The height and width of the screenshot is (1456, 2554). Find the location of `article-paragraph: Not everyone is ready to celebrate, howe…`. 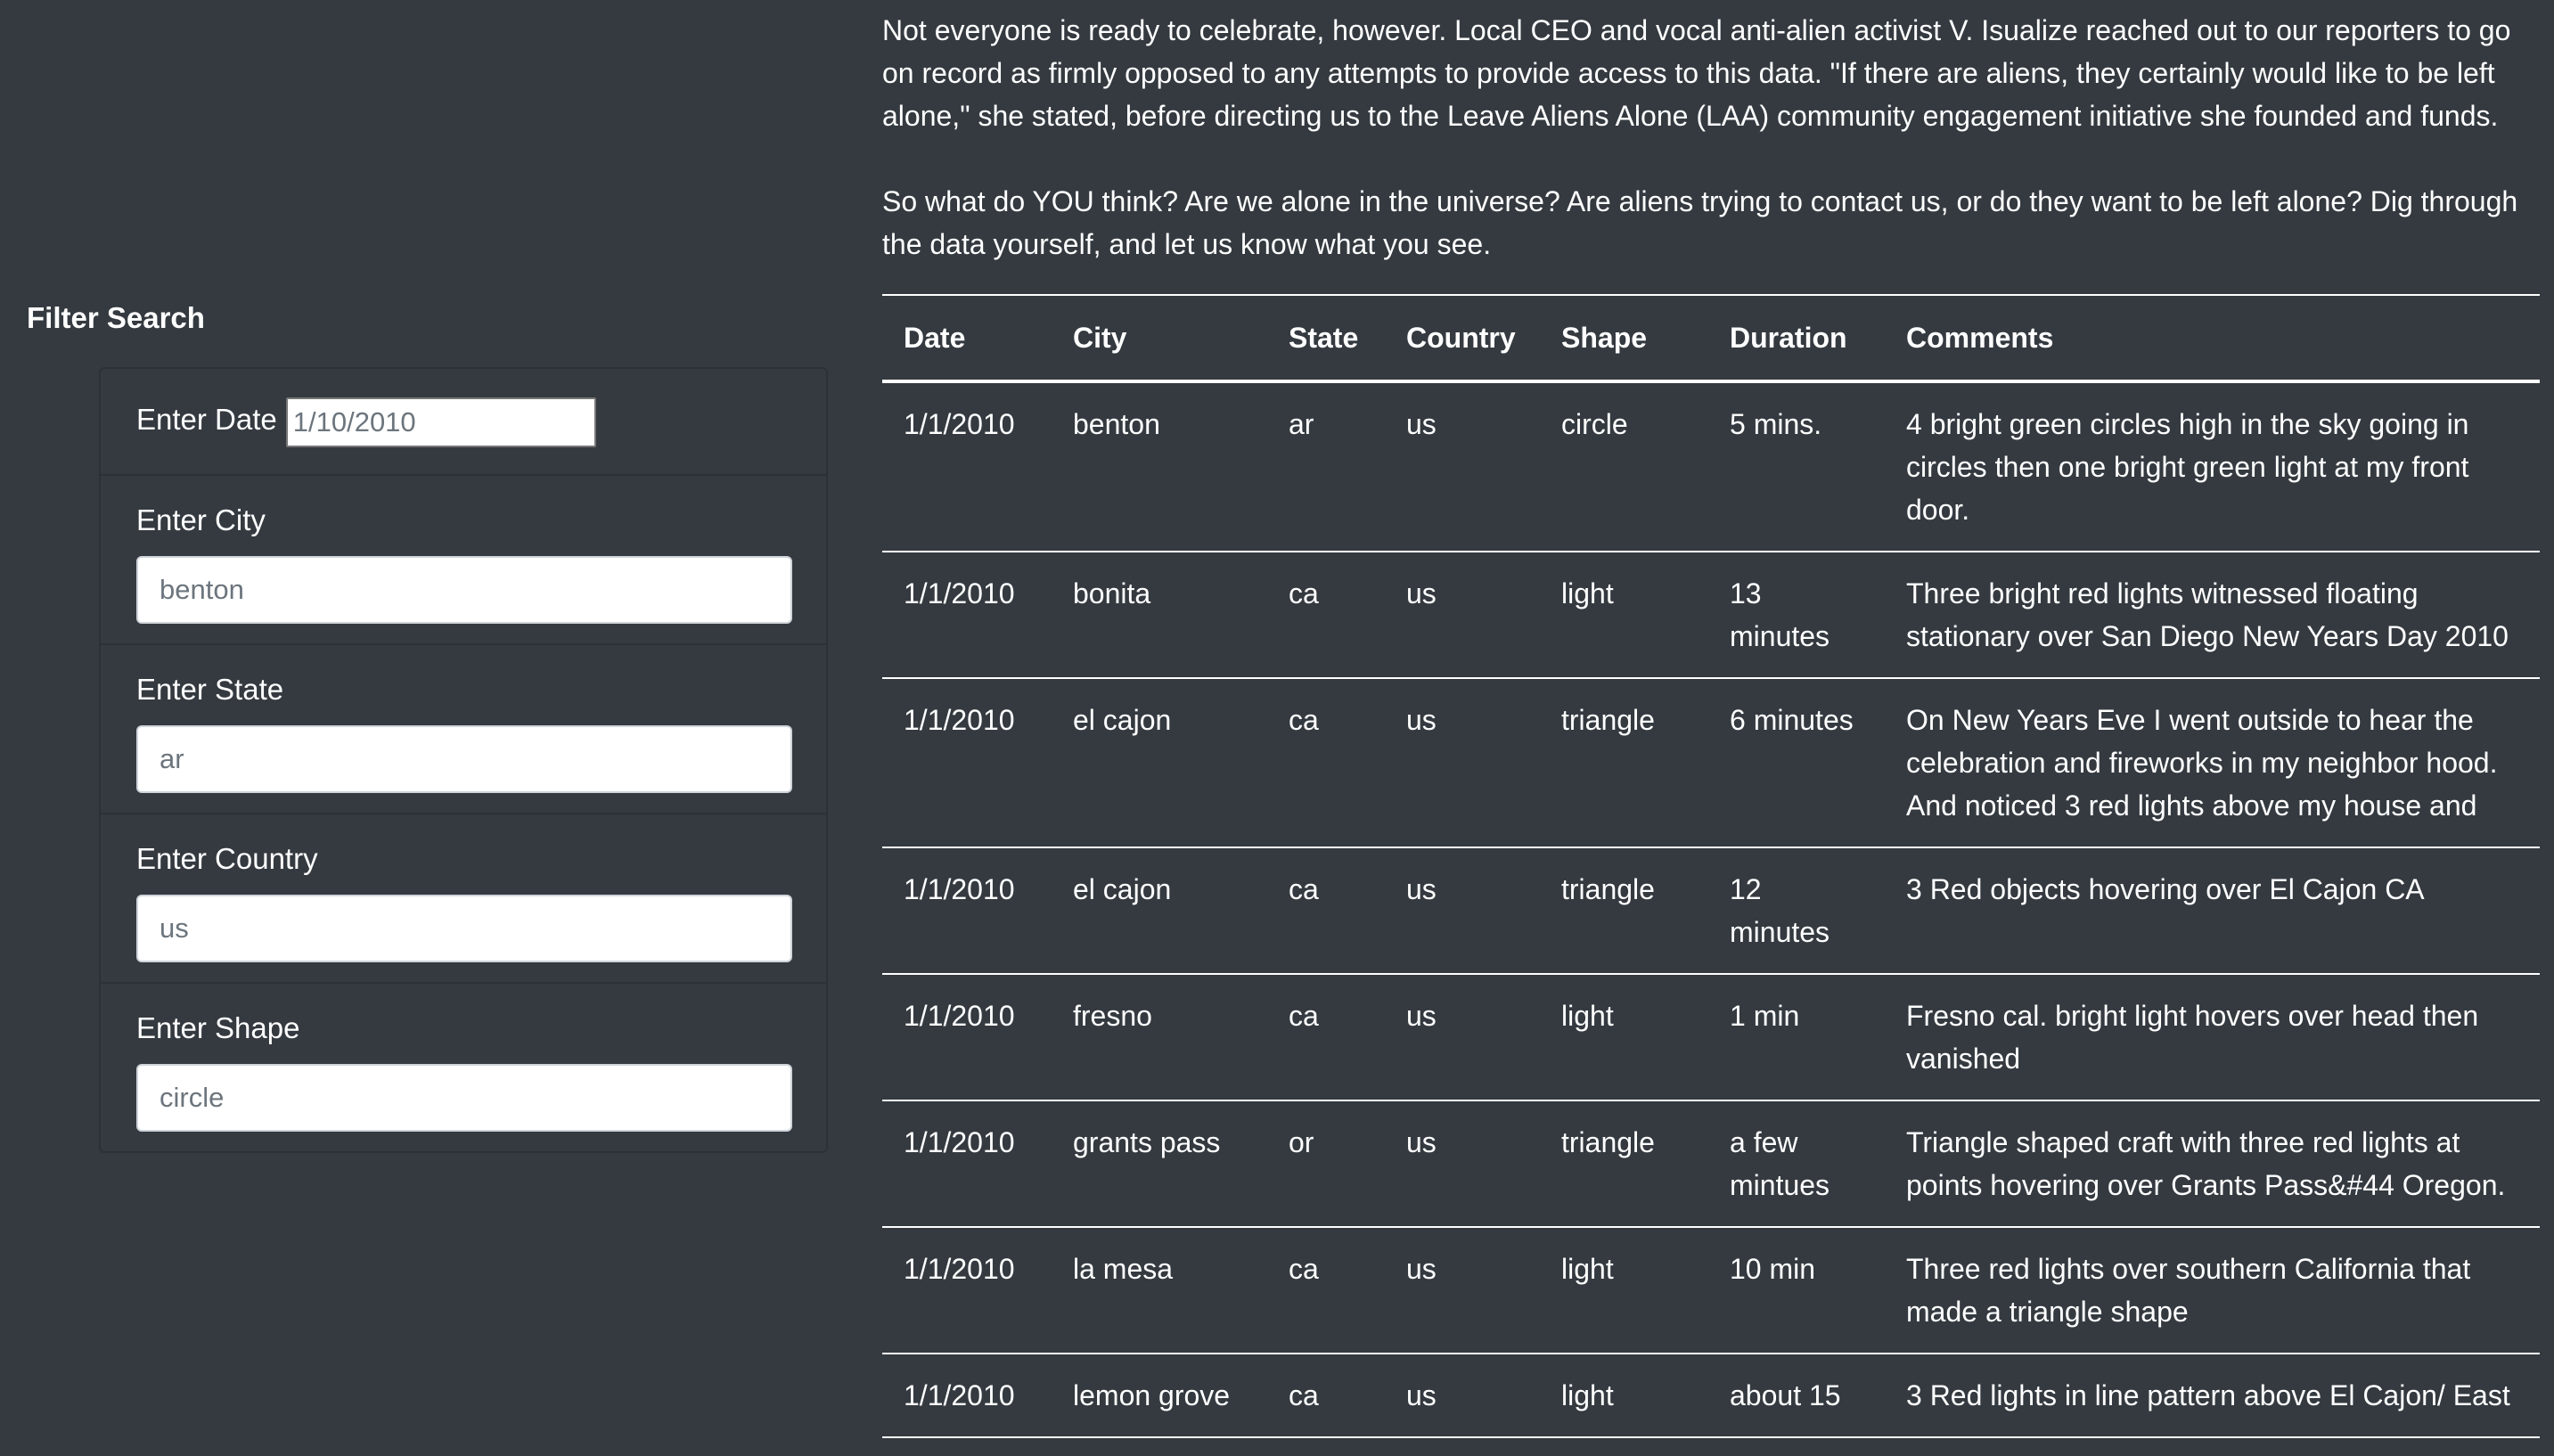

article-paragraph: Not everyone is ready to celebrate, howe… is located at coordinates (1696, 73).